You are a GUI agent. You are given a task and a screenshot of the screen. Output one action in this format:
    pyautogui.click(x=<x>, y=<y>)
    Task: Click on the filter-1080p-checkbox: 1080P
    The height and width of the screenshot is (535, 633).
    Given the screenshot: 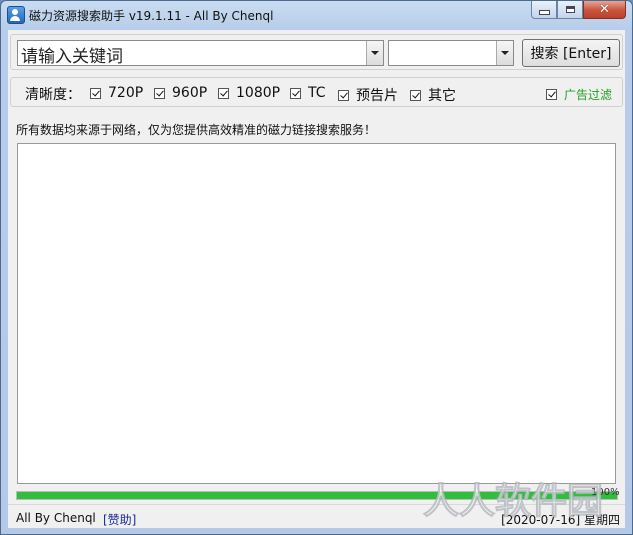 What is the action you would take?
    pyautogui.click(x=249, y=93)
    